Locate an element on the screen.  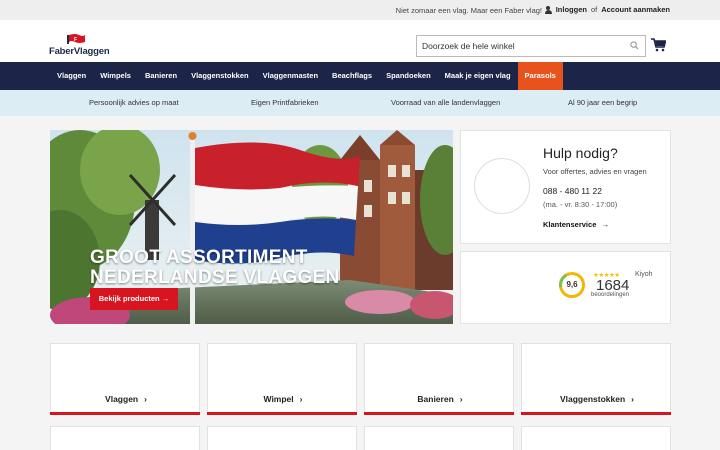
logo: F FaberVlaggen is located at coordinates (79, 46).